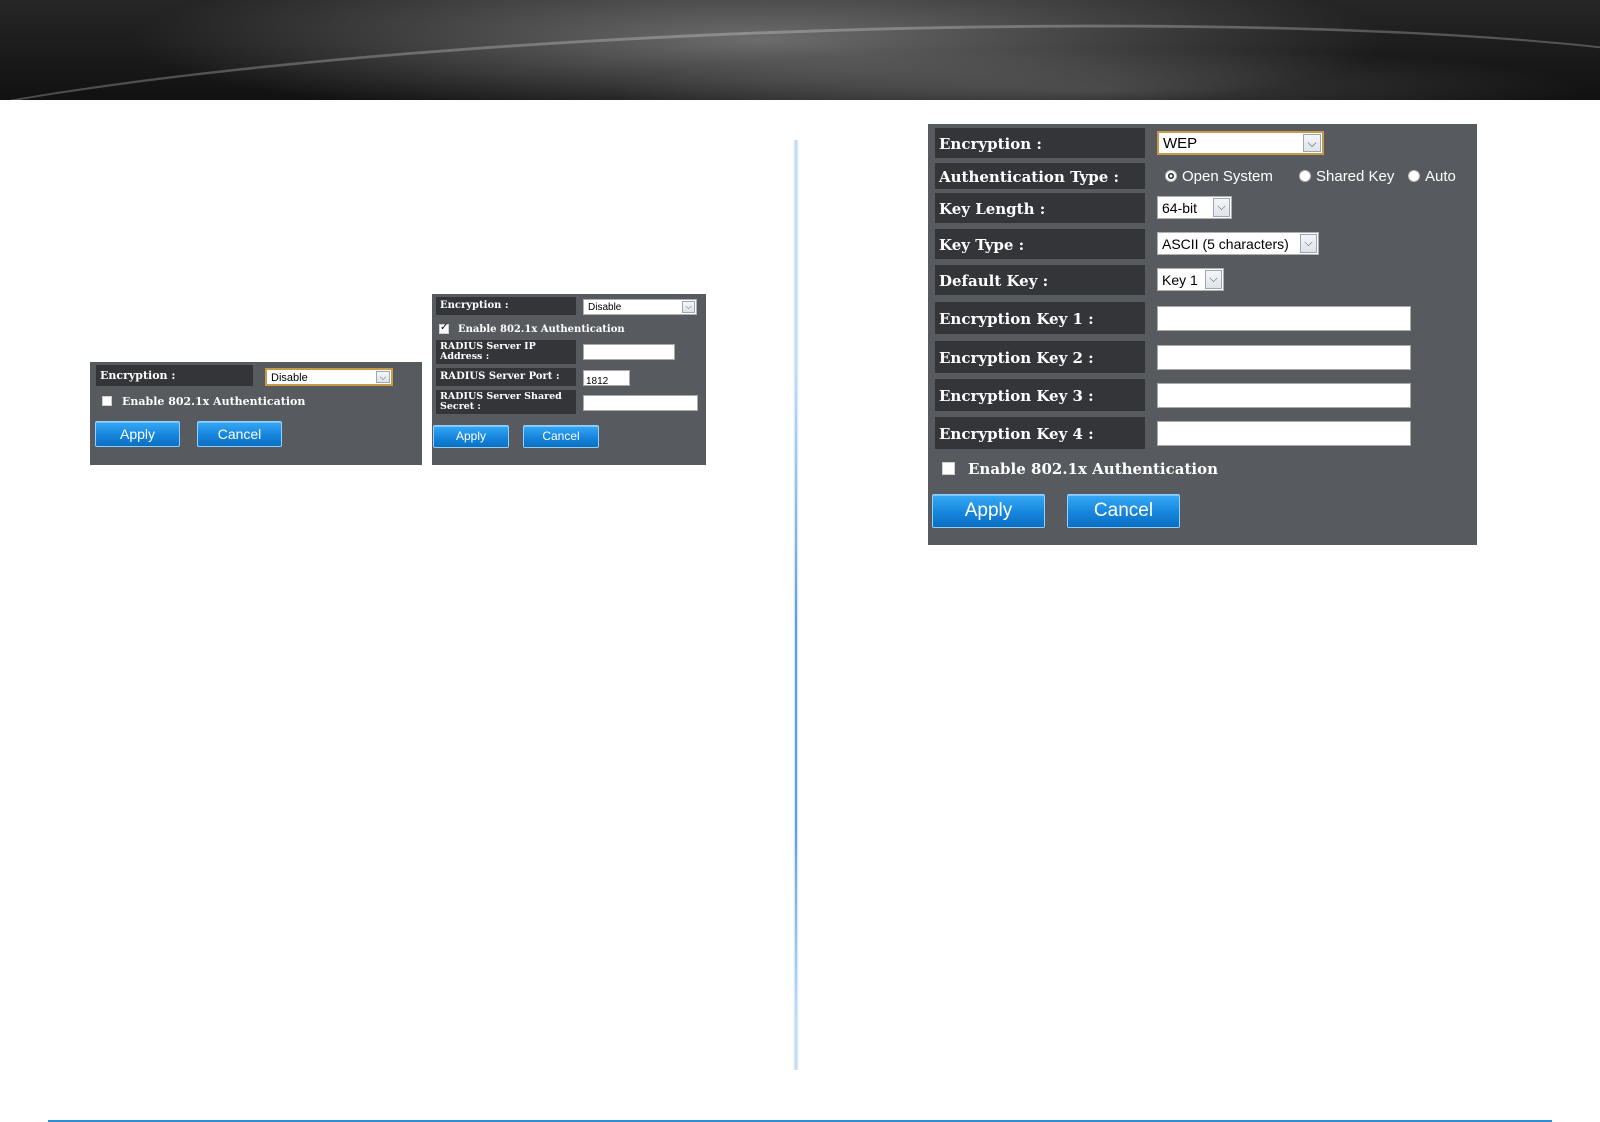 Image resolution: width=1600 pixels, height=1122 pixels. I want to click on radius-secret-label: RADIUS Server Shared Secret :, so click(506, 402).